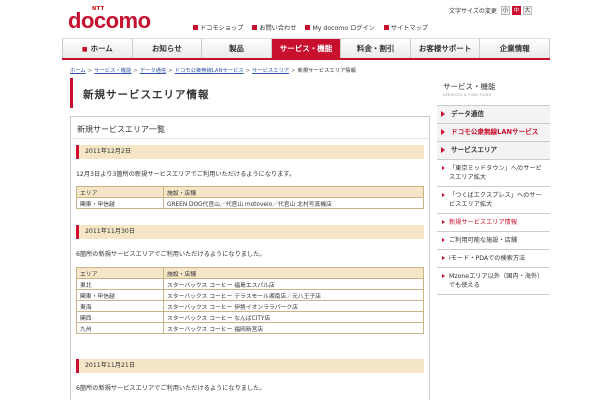 The image size is (610, 400). What do you see at coordinates (515, 48) in the screenshot?
I see `nav-corporate: 企業情報` at bounding box center [515, 48].